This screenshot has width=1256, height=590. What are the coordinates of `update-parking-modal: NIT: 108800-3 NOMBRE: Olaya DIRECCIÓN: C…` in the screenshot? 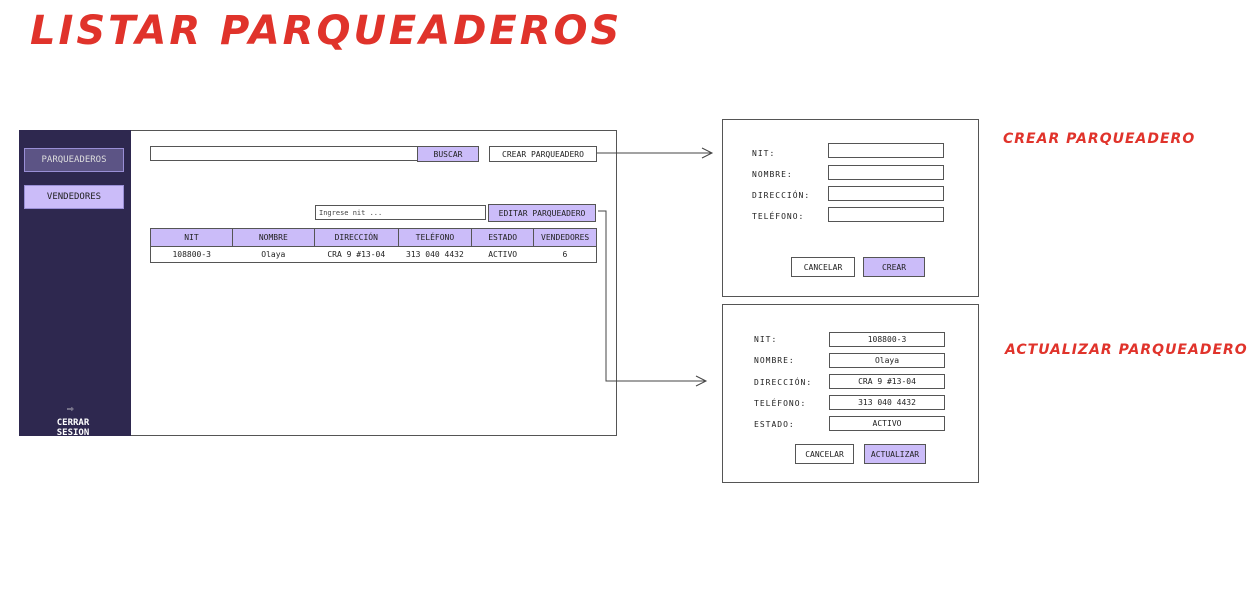 It's located at (850, 393).